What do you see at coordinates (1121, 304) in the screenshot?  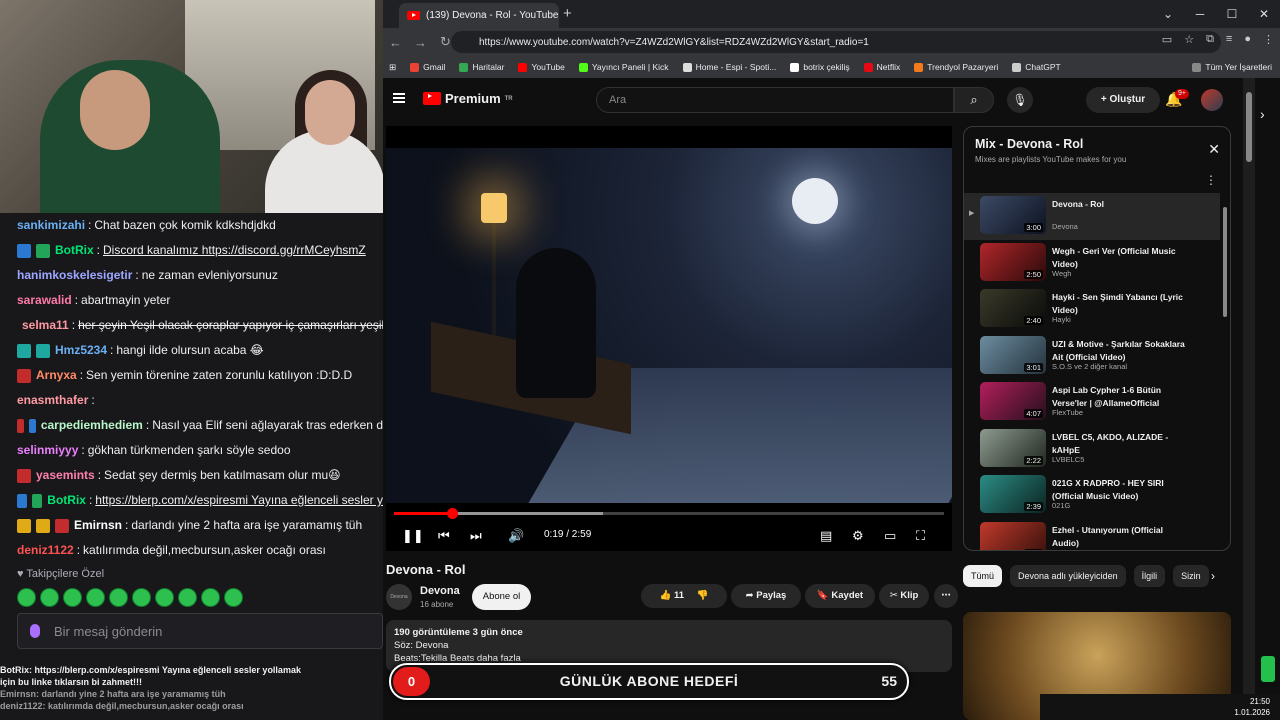 I see `mix-item-title: Hayki - Sen Şimdi Yabancı (Lyric Video)` at bounding box center [1121, 304].